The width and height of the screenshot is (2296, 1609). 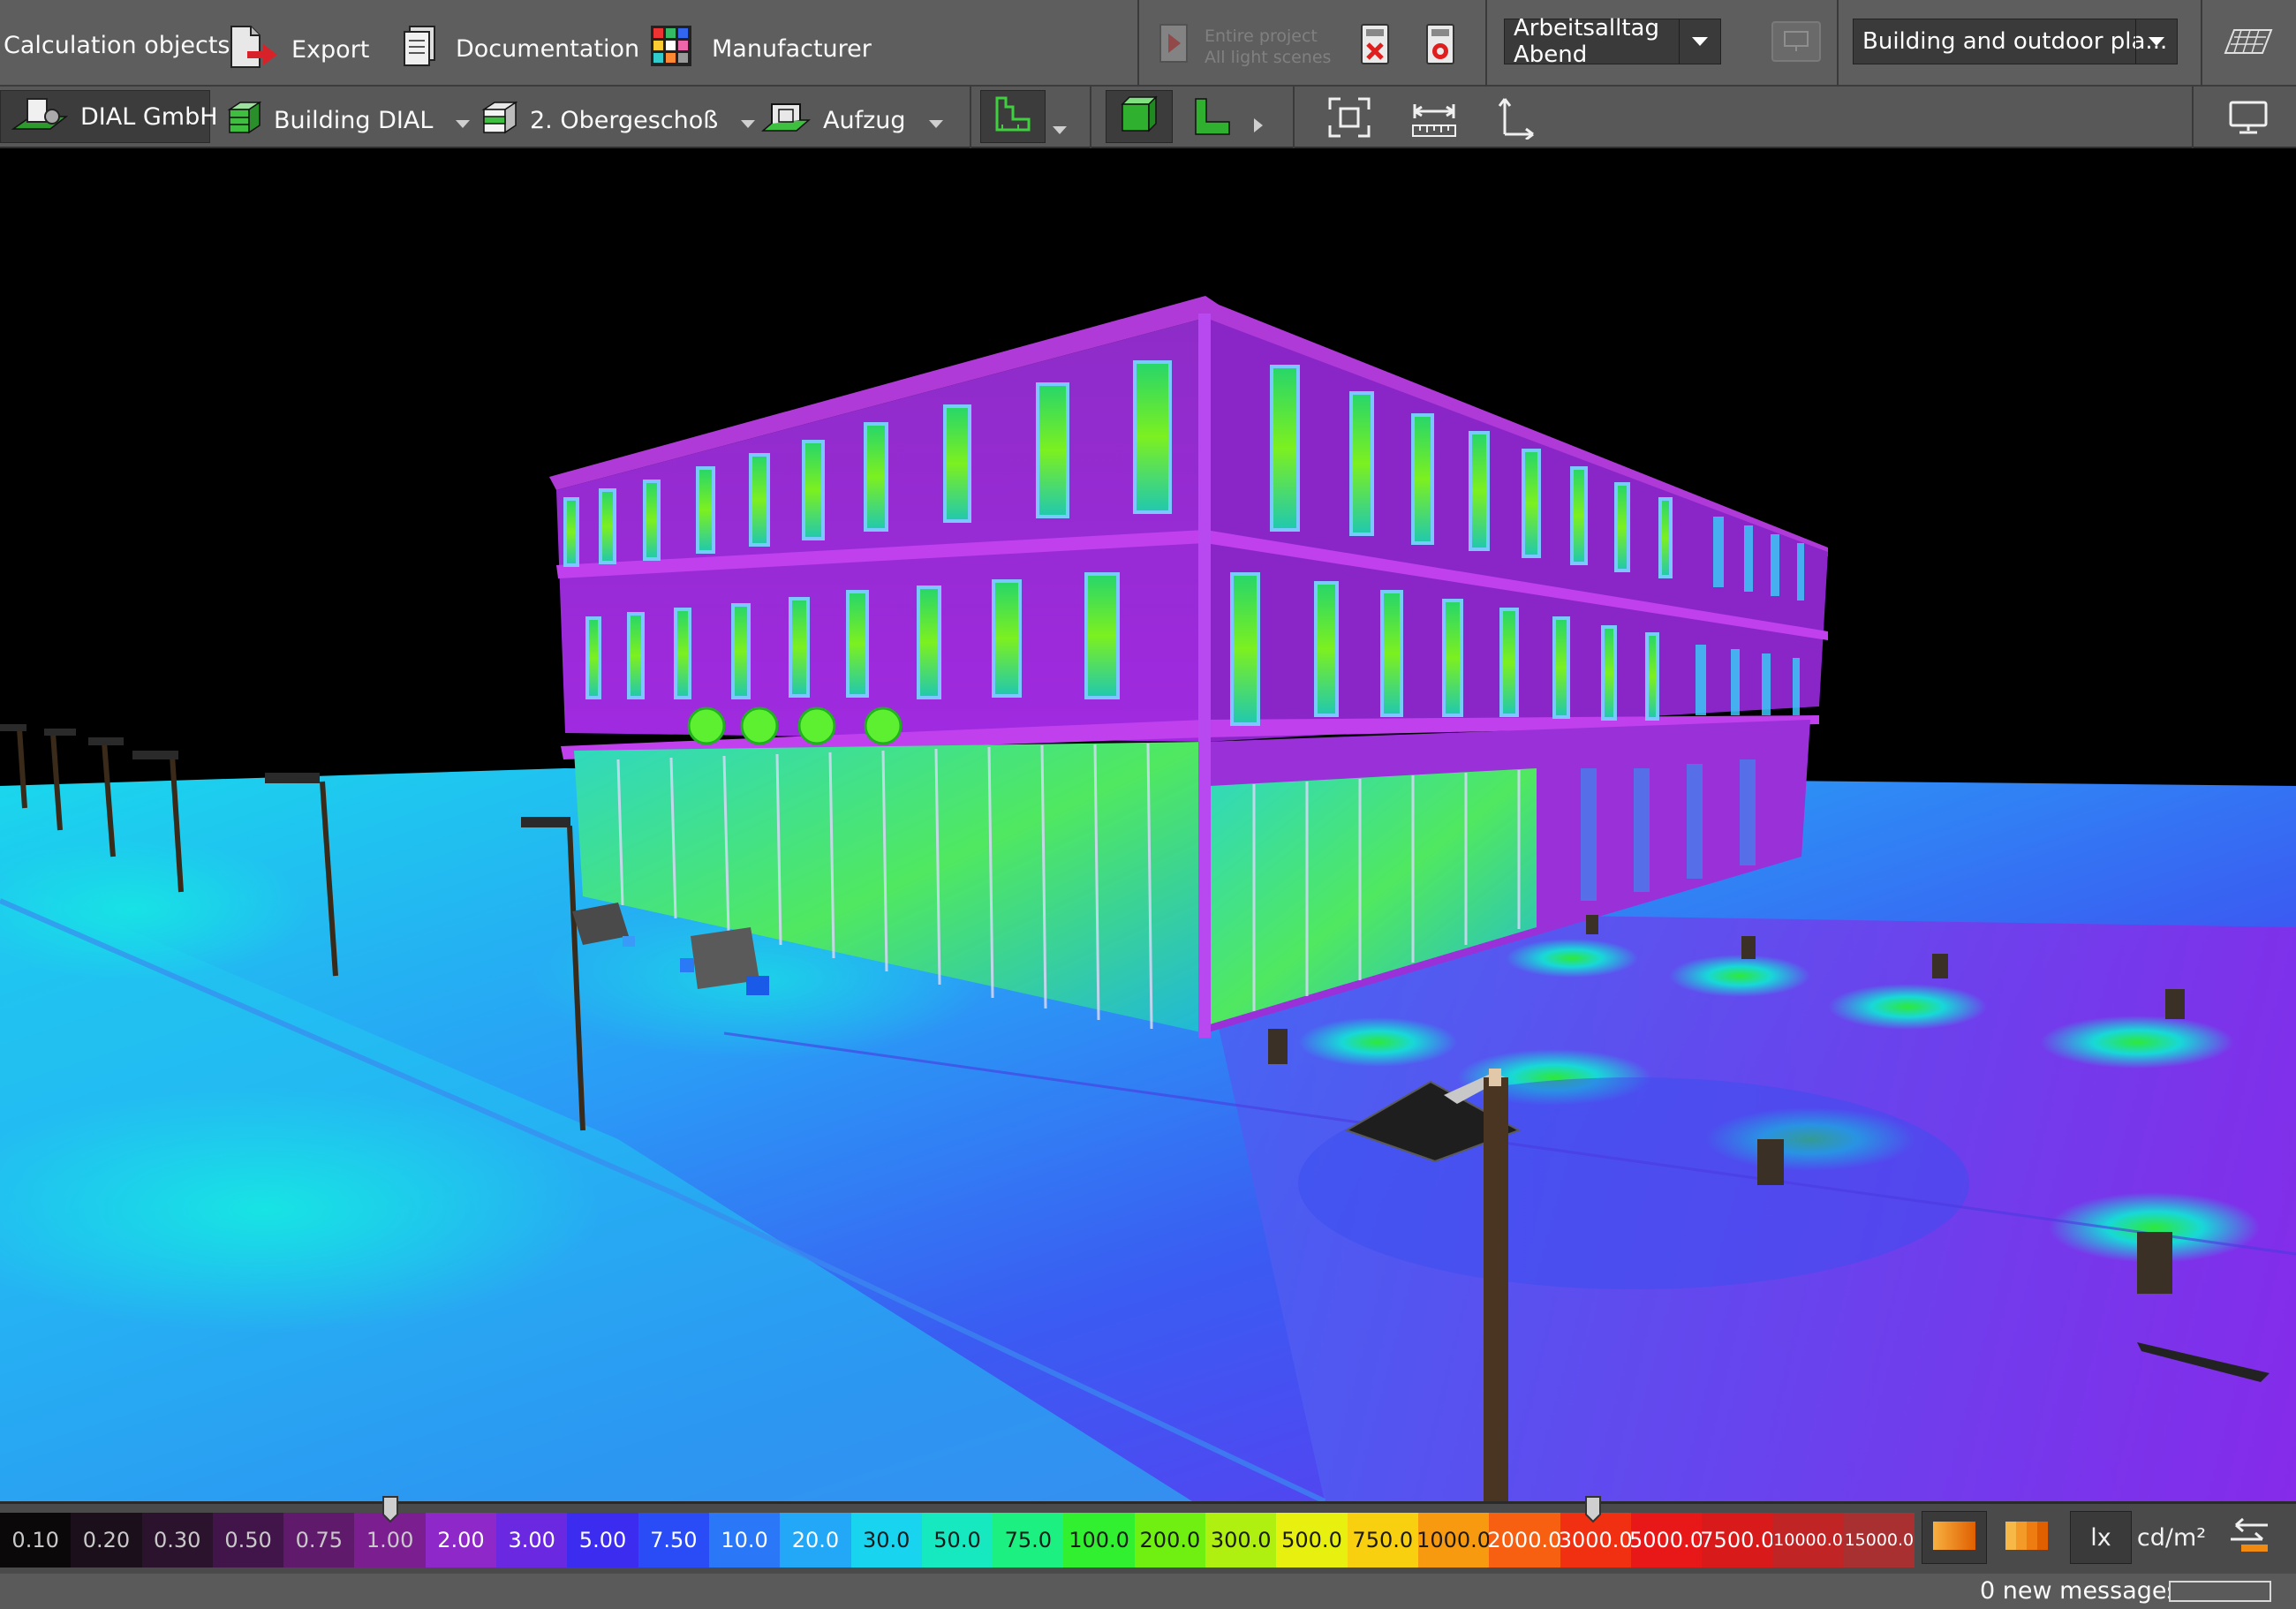 I want to click on export-label: Export, so click(x=330, y=50).